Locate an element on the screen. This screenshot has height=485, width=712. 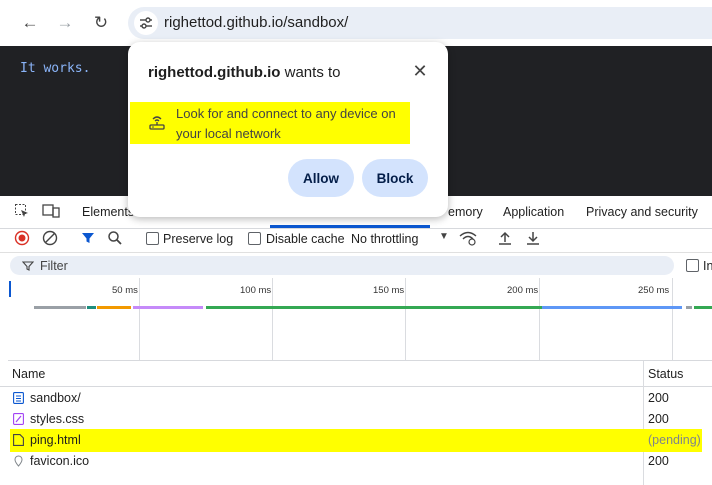
file-icon is located at coordinates (18, 440).